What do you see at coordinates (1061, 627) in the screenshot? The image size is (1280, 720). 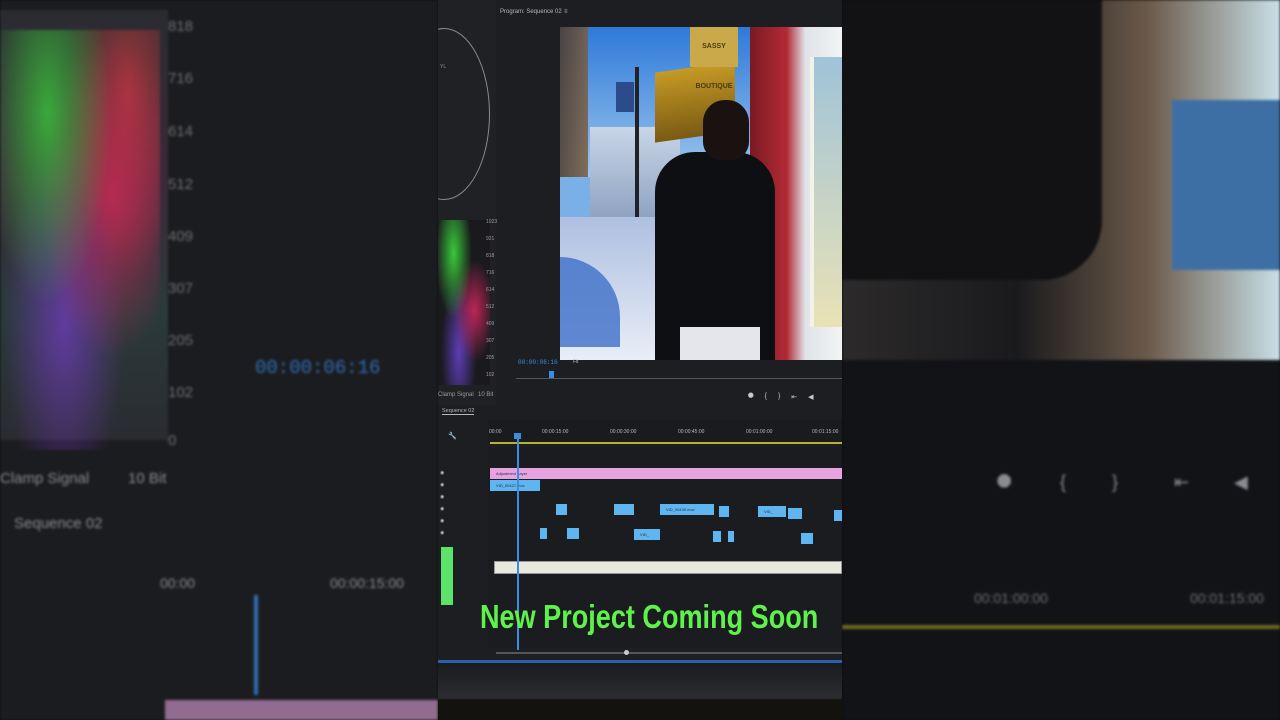 I see `work-area-bar-zoomed` at bounding box center [1061, 627].